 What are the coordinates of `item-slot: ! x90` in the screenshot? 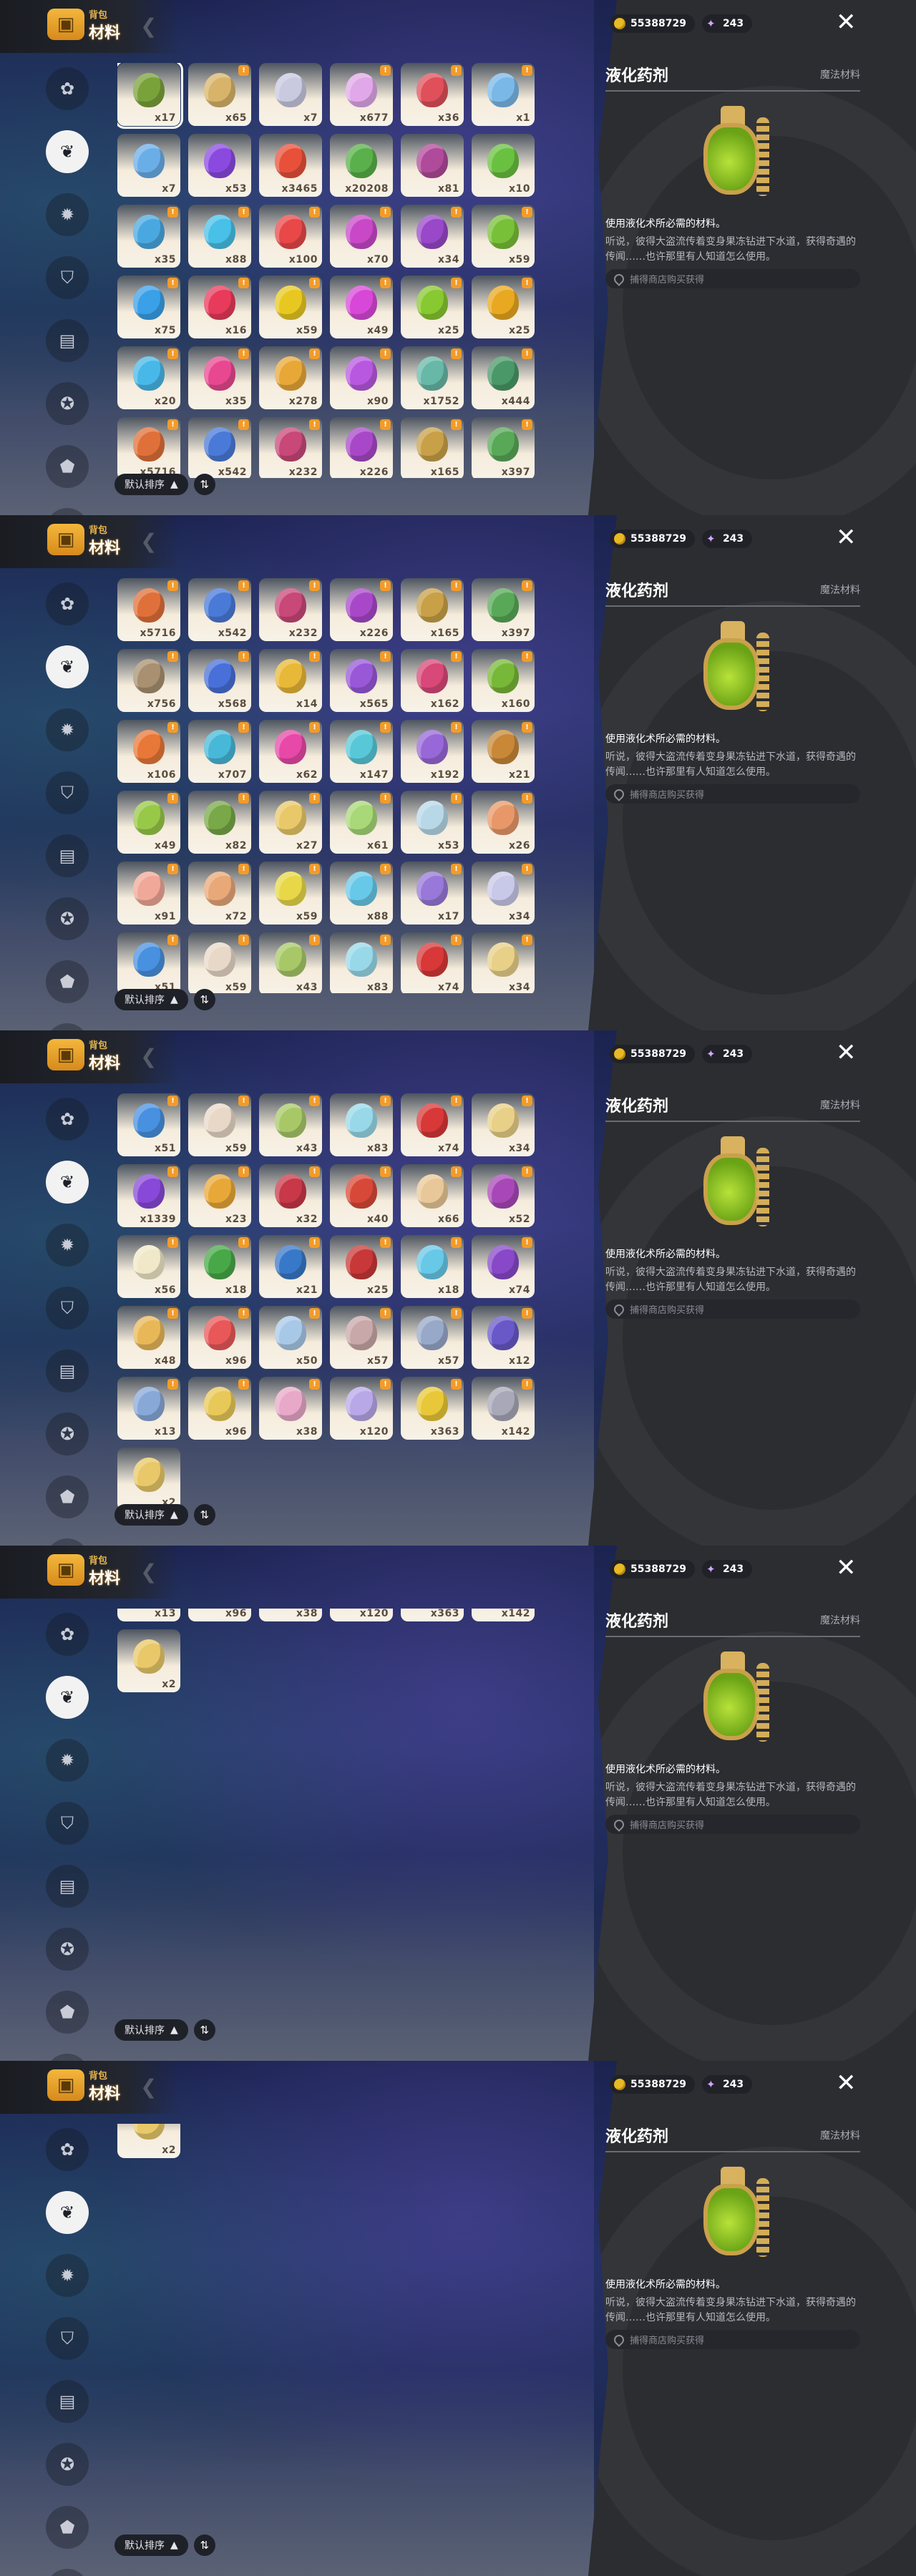 It's located at (361, 377).